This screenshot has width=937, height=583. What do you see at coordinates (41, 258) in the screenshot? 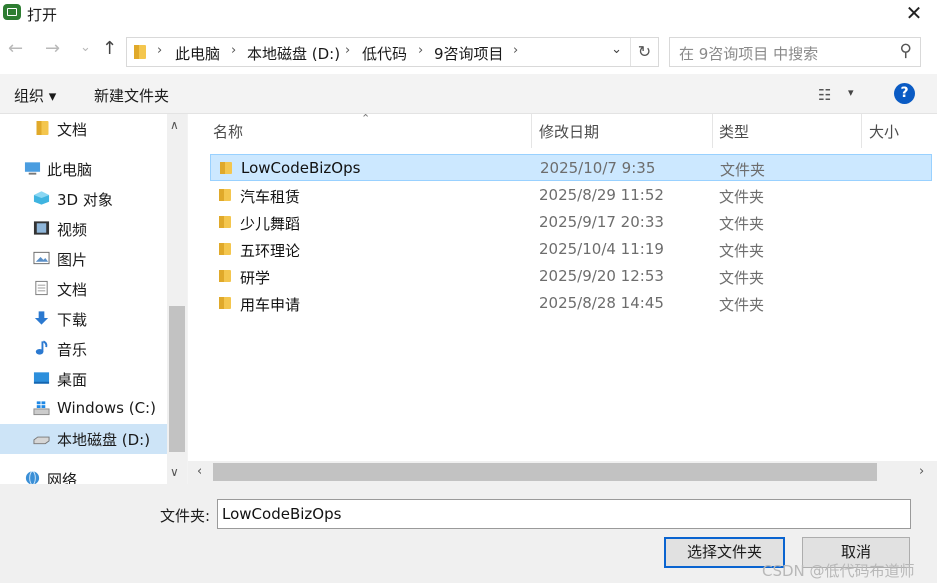
I see `pictures-icon` at bounding box center [41, 258].